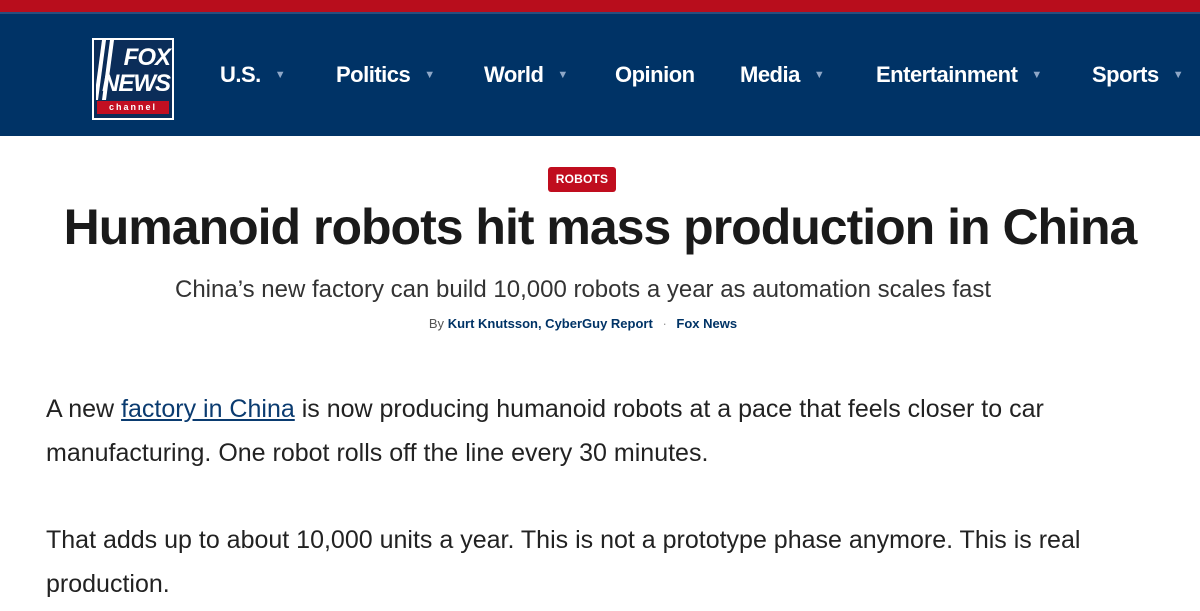  Describe the element at coordinates (600, 6) in the screenshot. I see `header-red-stripe` at that location.